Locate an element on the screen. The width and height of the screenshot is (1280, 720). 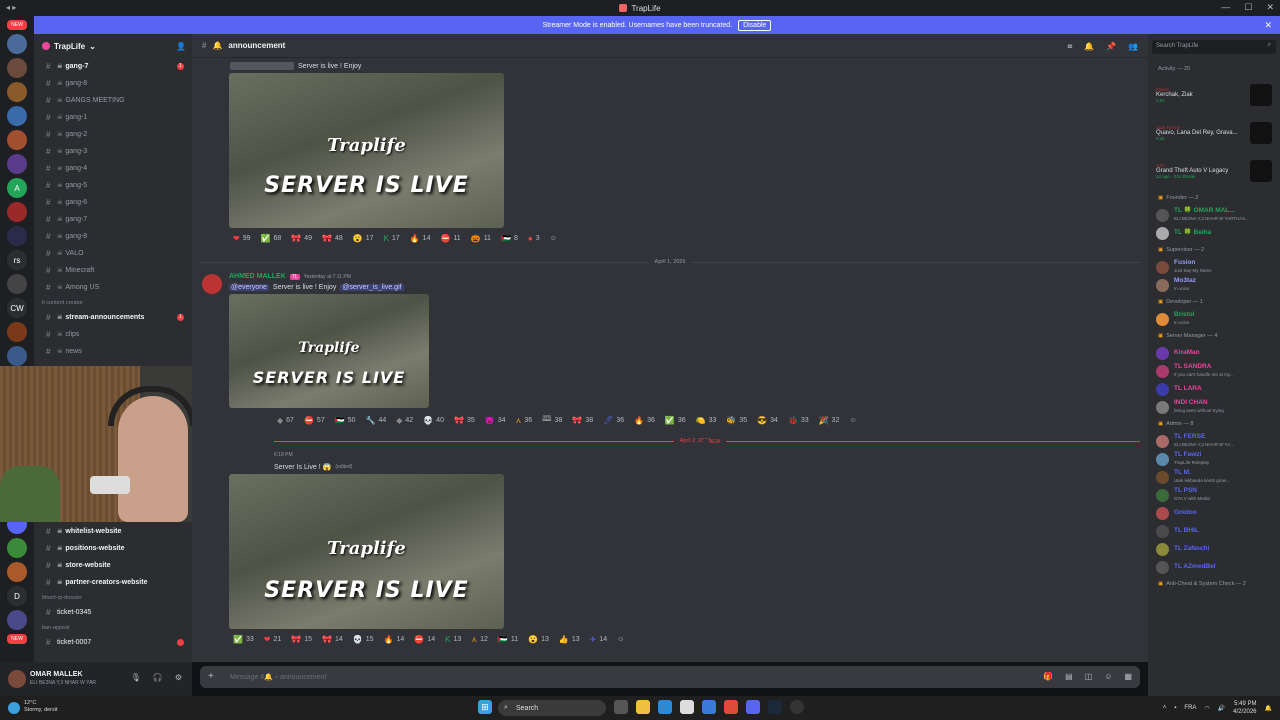
author-name: AHMED MALLEK is located at coordinates (257, 276).